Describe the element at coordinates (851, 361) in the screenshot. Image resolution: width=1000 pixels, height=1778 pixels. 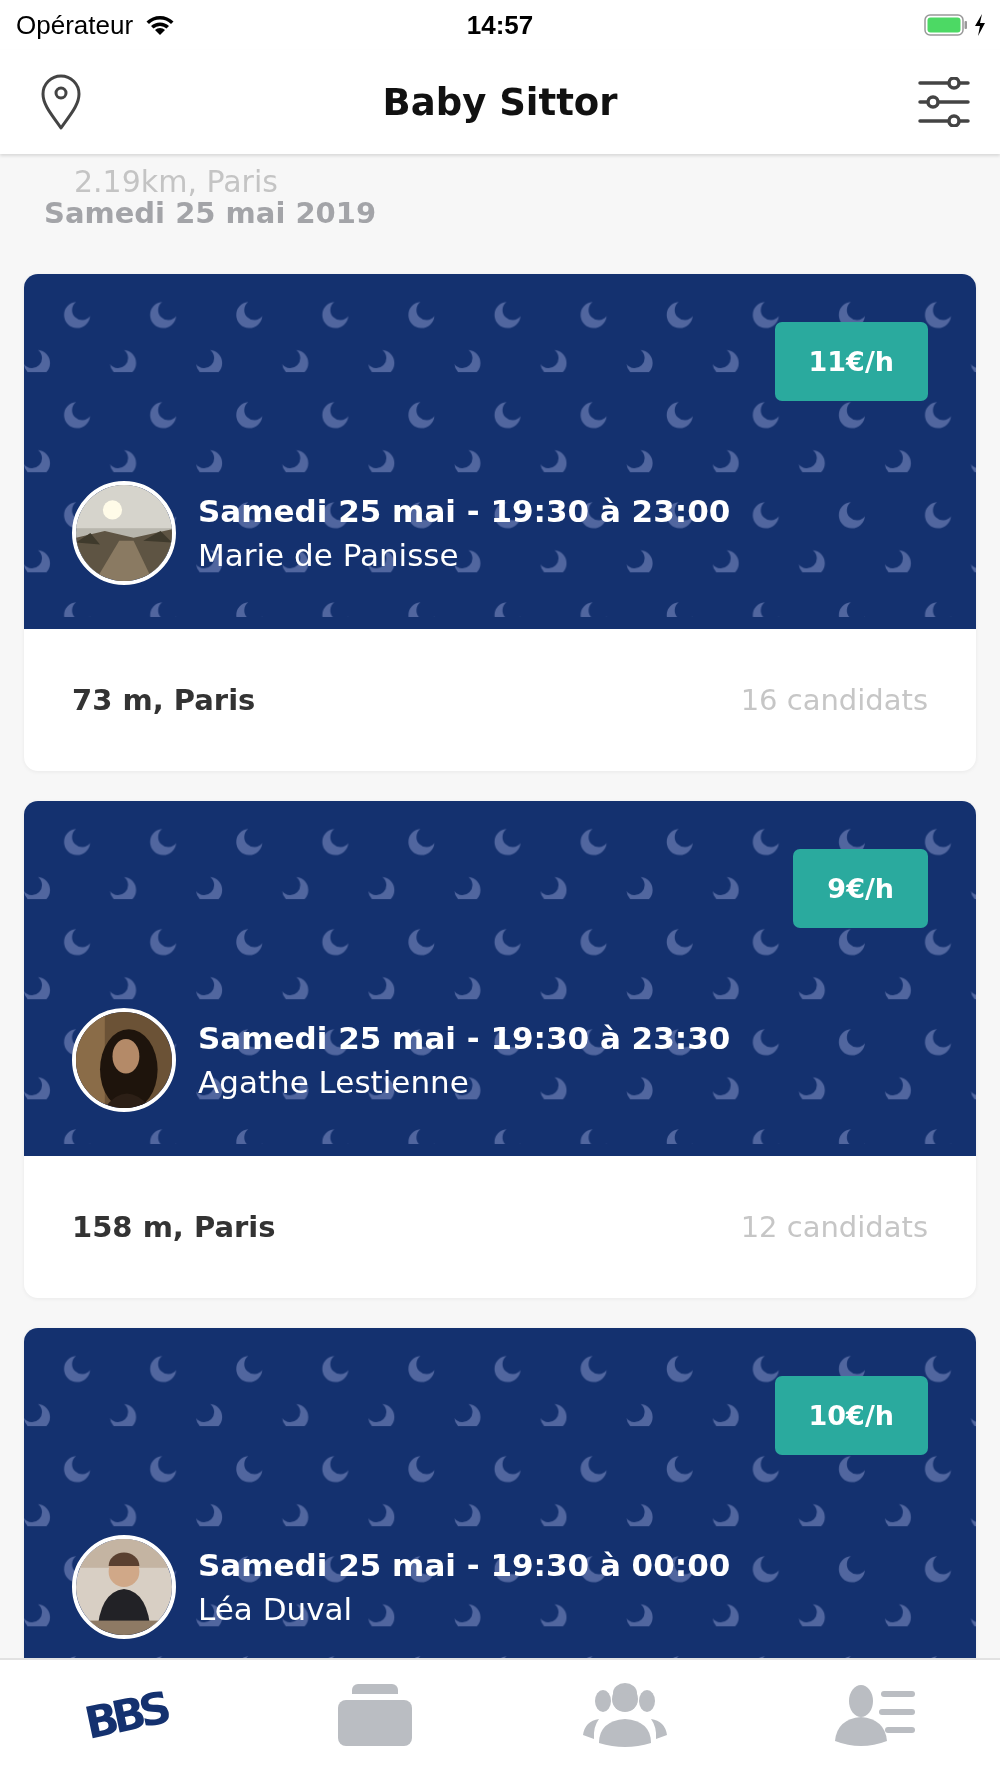
I see `price-badge: 11€/h` at that location.